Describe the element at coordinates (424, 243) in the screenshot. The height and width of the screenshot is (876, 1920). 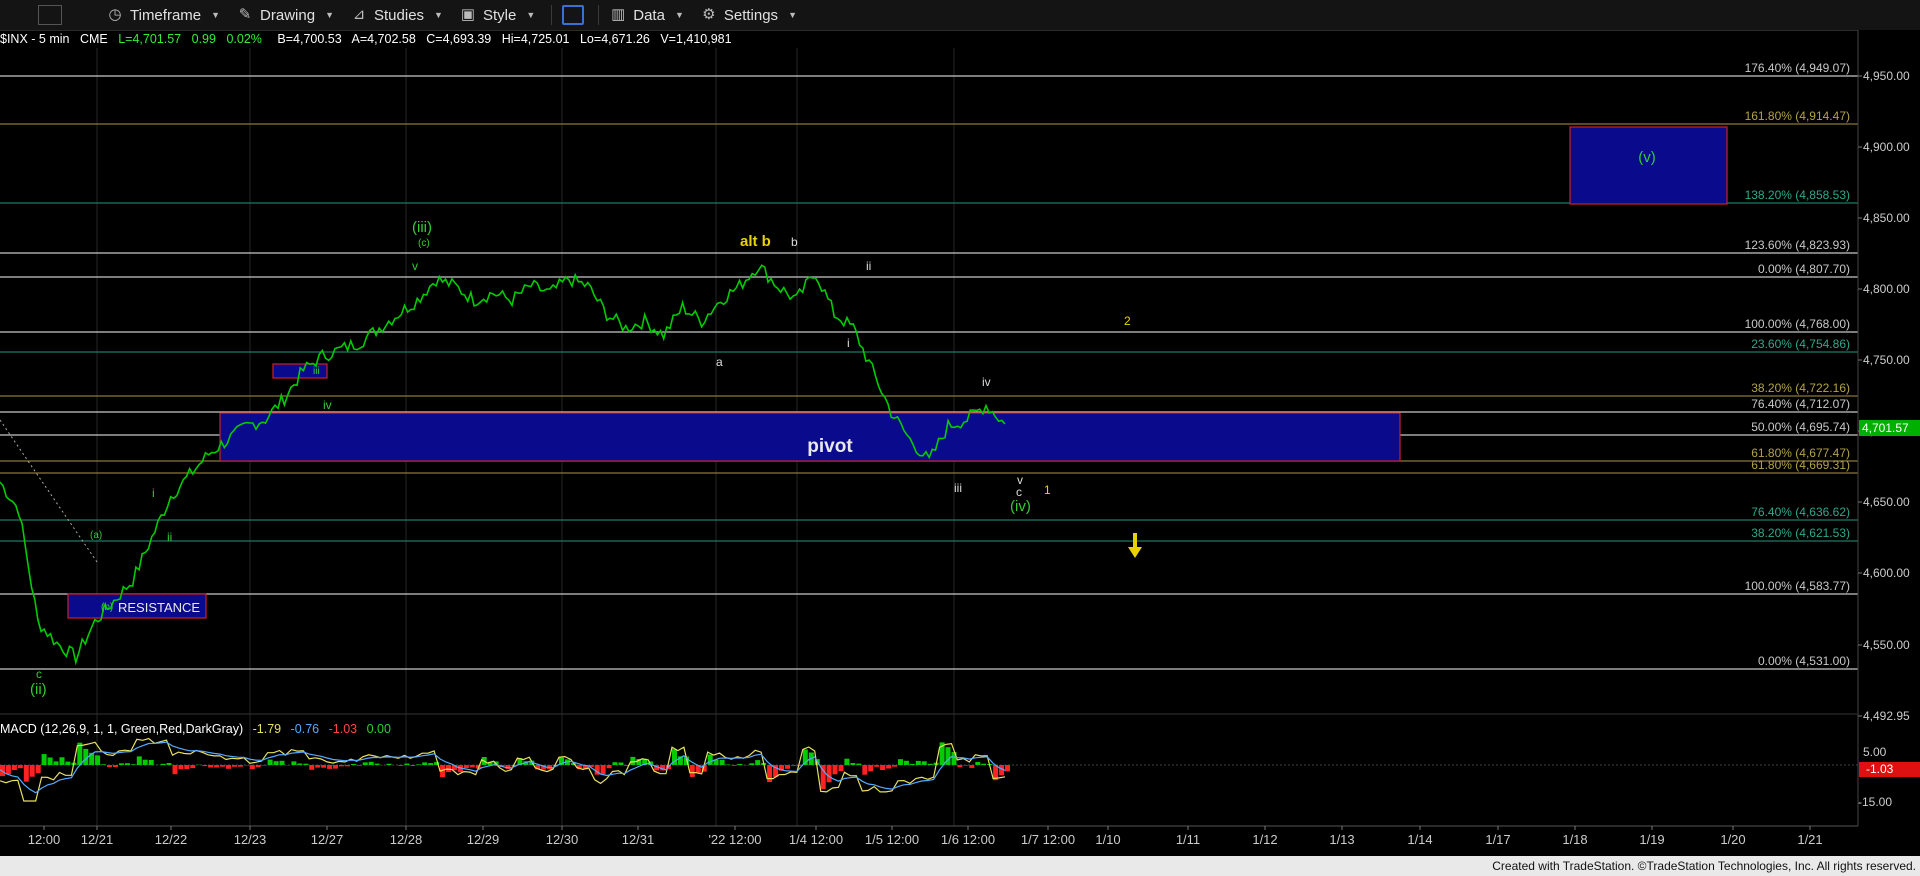
I see `wave-label: (c)` at that location.